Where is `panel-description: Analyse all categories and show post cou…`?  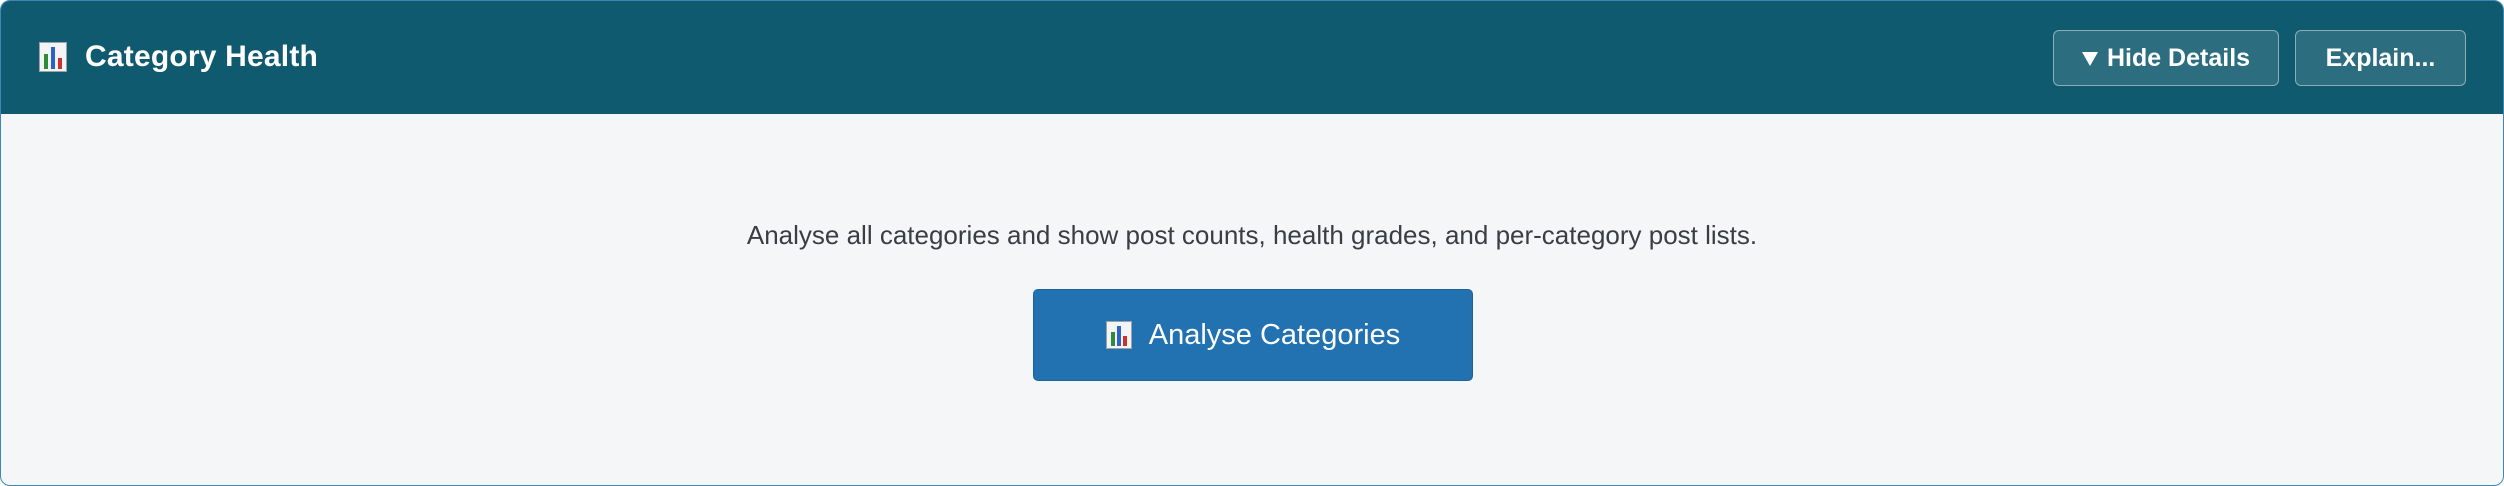 panel-description: Analyse all categories and show post cou… is located at coordinates (1252, 235).